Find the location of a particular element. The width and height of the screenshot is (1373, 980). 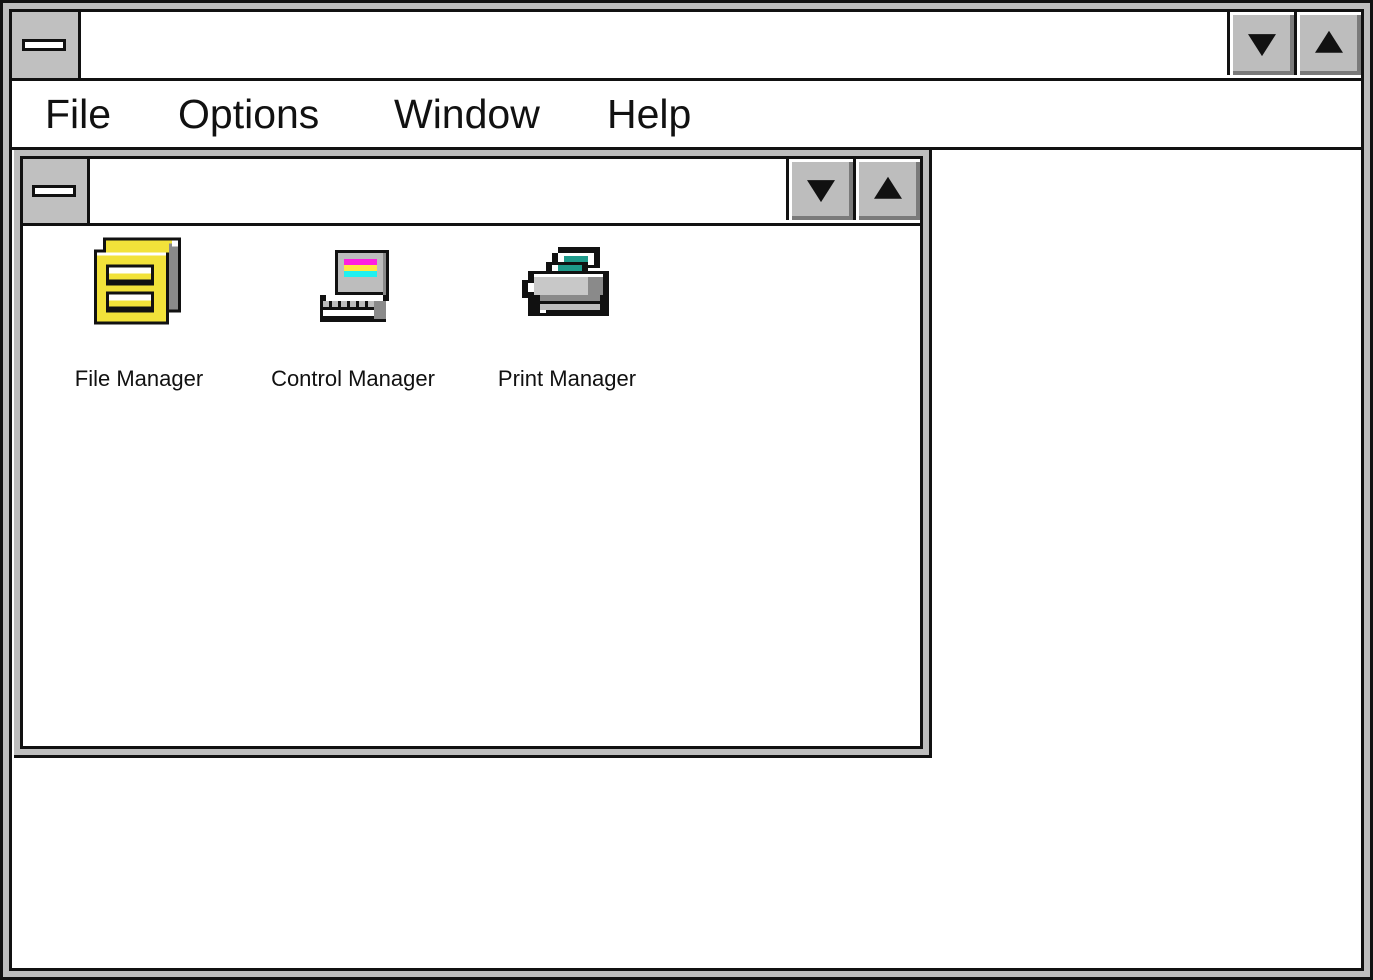

printer-icon is located at coordinates (565, 281).